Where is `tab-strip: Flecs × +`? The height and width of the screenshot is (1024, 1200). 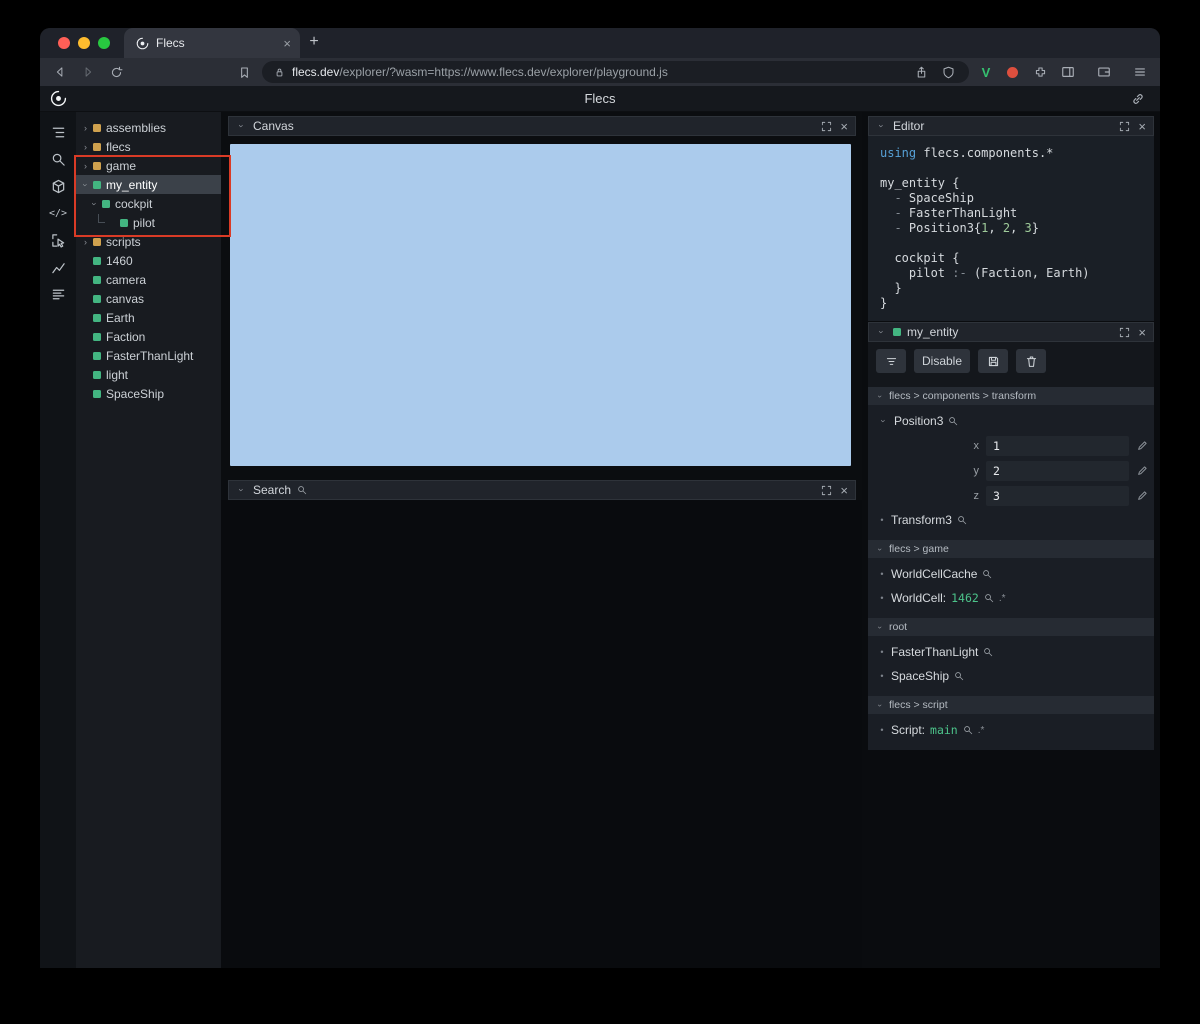
tab-strip: Flecs × + is located at coordinates (600, 43).